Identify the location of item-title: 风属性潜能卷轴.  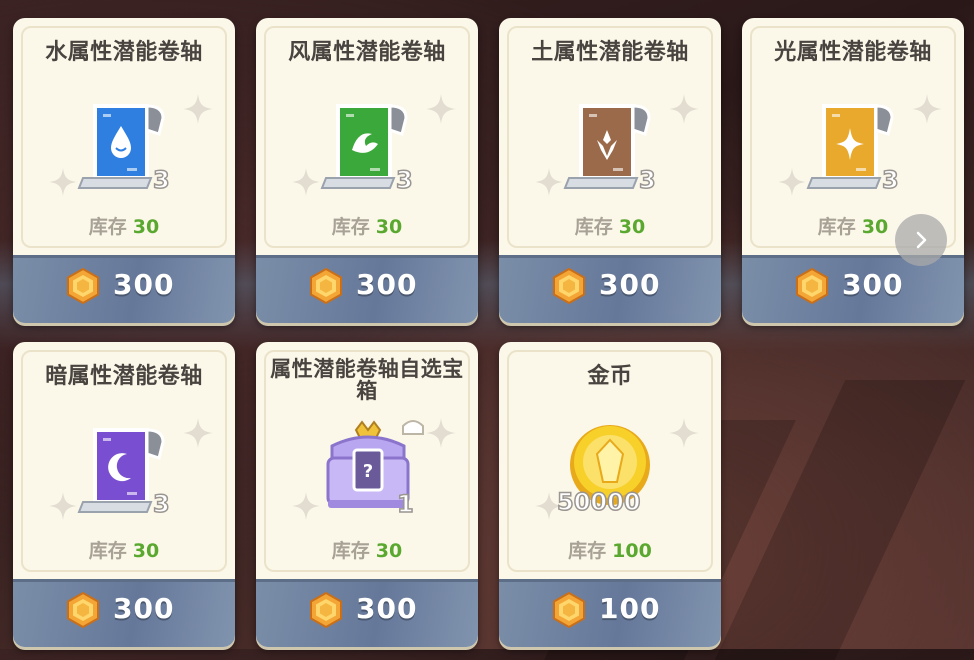
(367, 52).